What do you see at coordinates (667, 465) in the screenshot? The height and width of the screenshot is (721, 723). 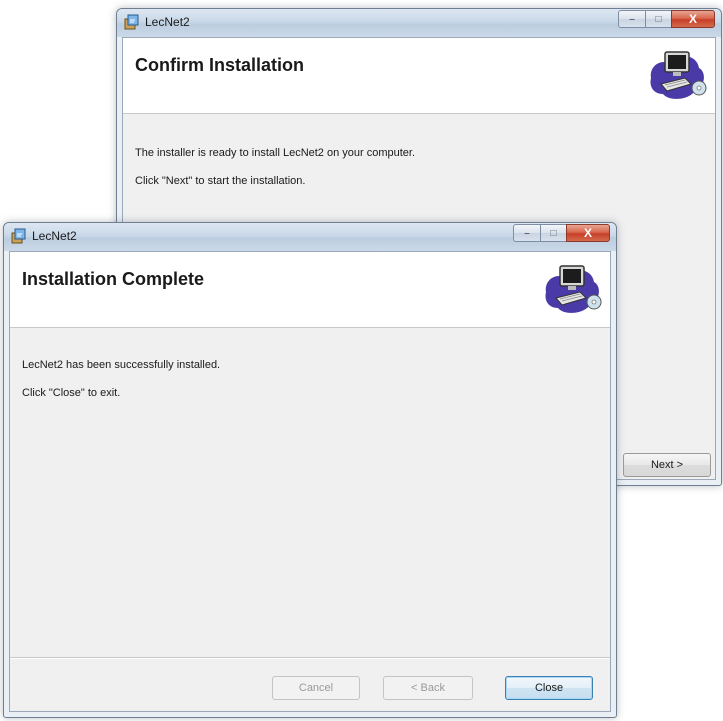 I see `next-button: Next >` at bounding box center [667, 465].